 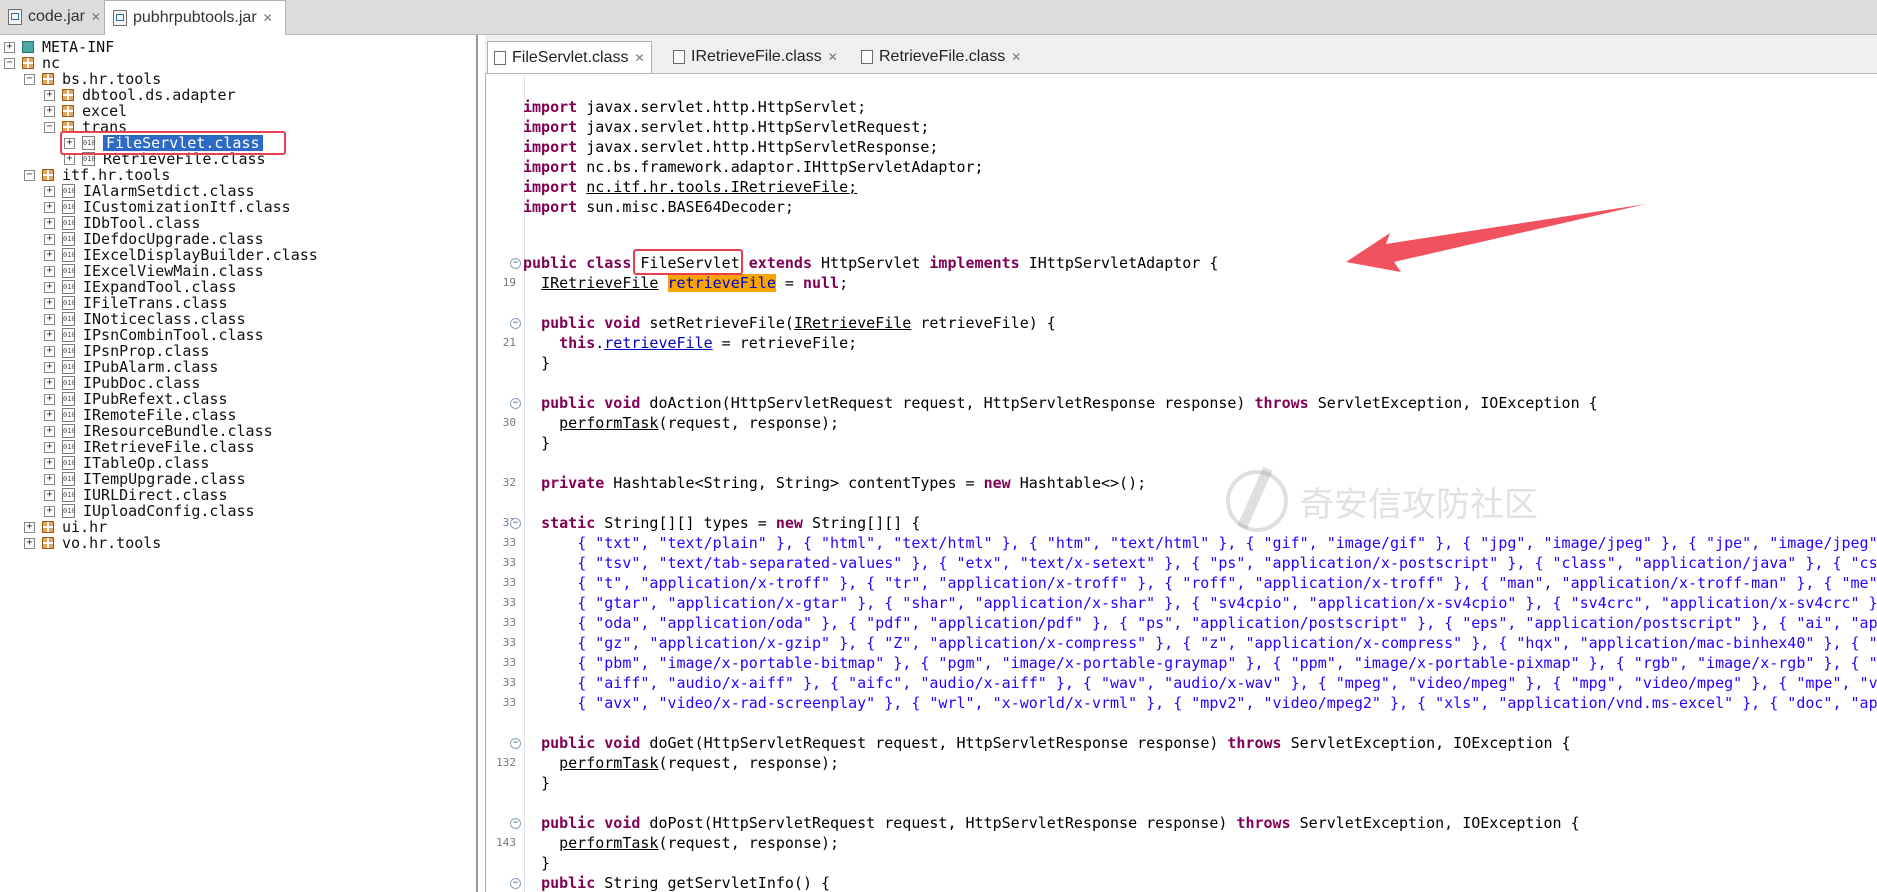 I want to click on tree-item-class: +010 IRemoteFile.class, so click(x=140, y=415).